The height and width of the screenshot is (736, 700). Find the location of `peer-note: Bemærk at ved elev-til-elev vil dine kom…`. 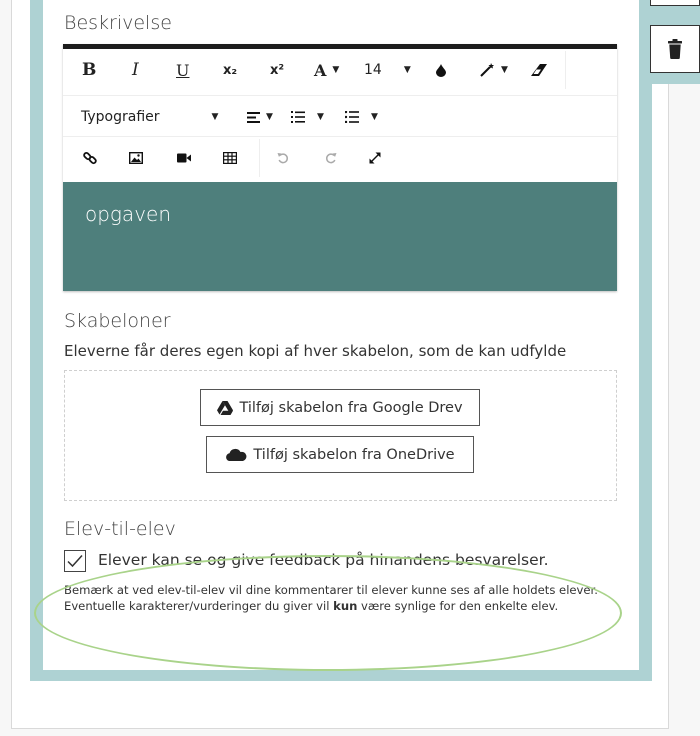

peer-note: Bemærk at ved elev-til-elev vil dine kom… is located at coordinates (344, 598).